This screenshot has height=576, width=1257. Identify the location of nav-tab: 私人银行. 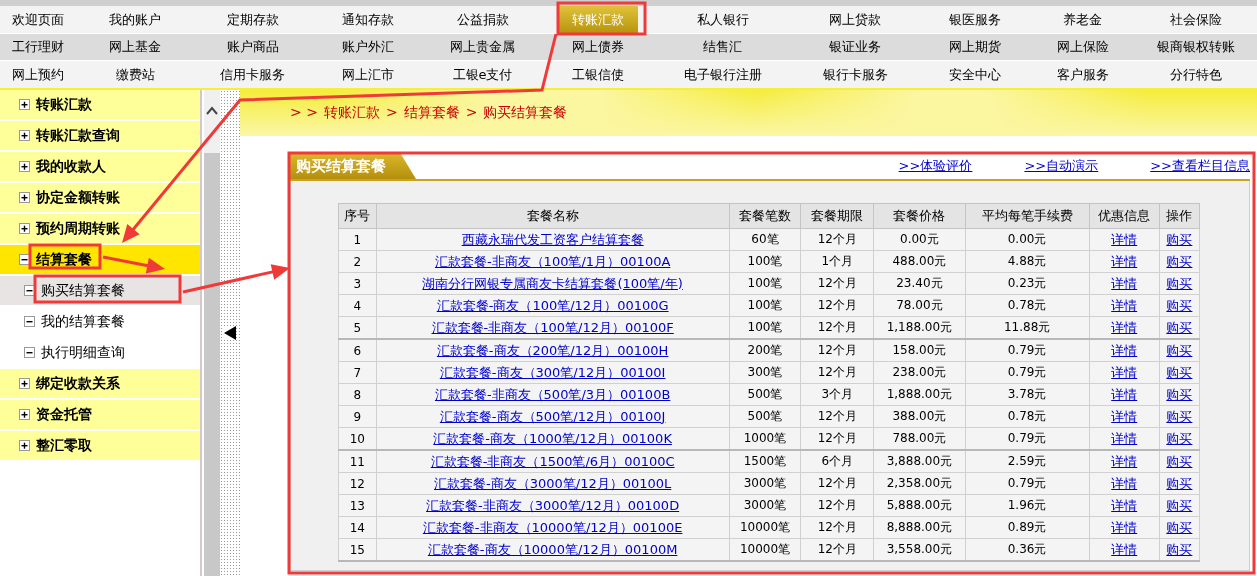
(722, 19).